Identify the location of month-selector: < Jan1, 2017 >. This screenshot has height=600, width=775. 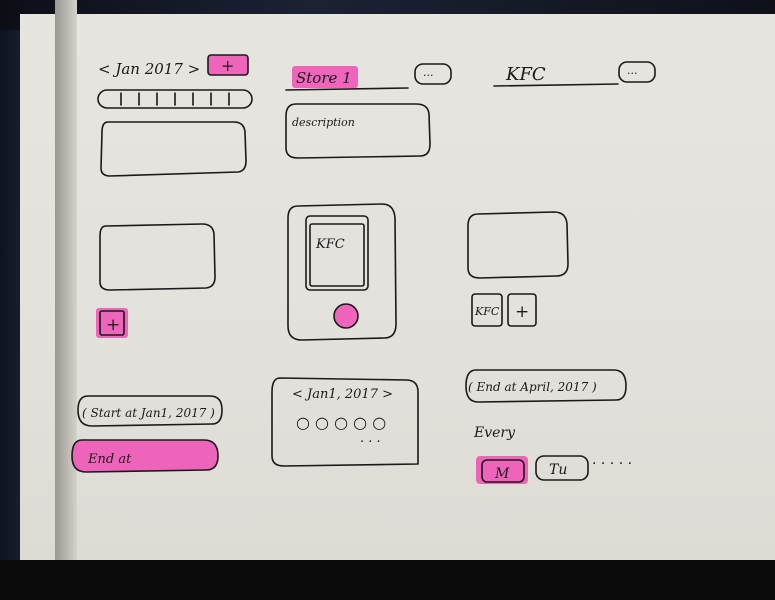
(342, 394).